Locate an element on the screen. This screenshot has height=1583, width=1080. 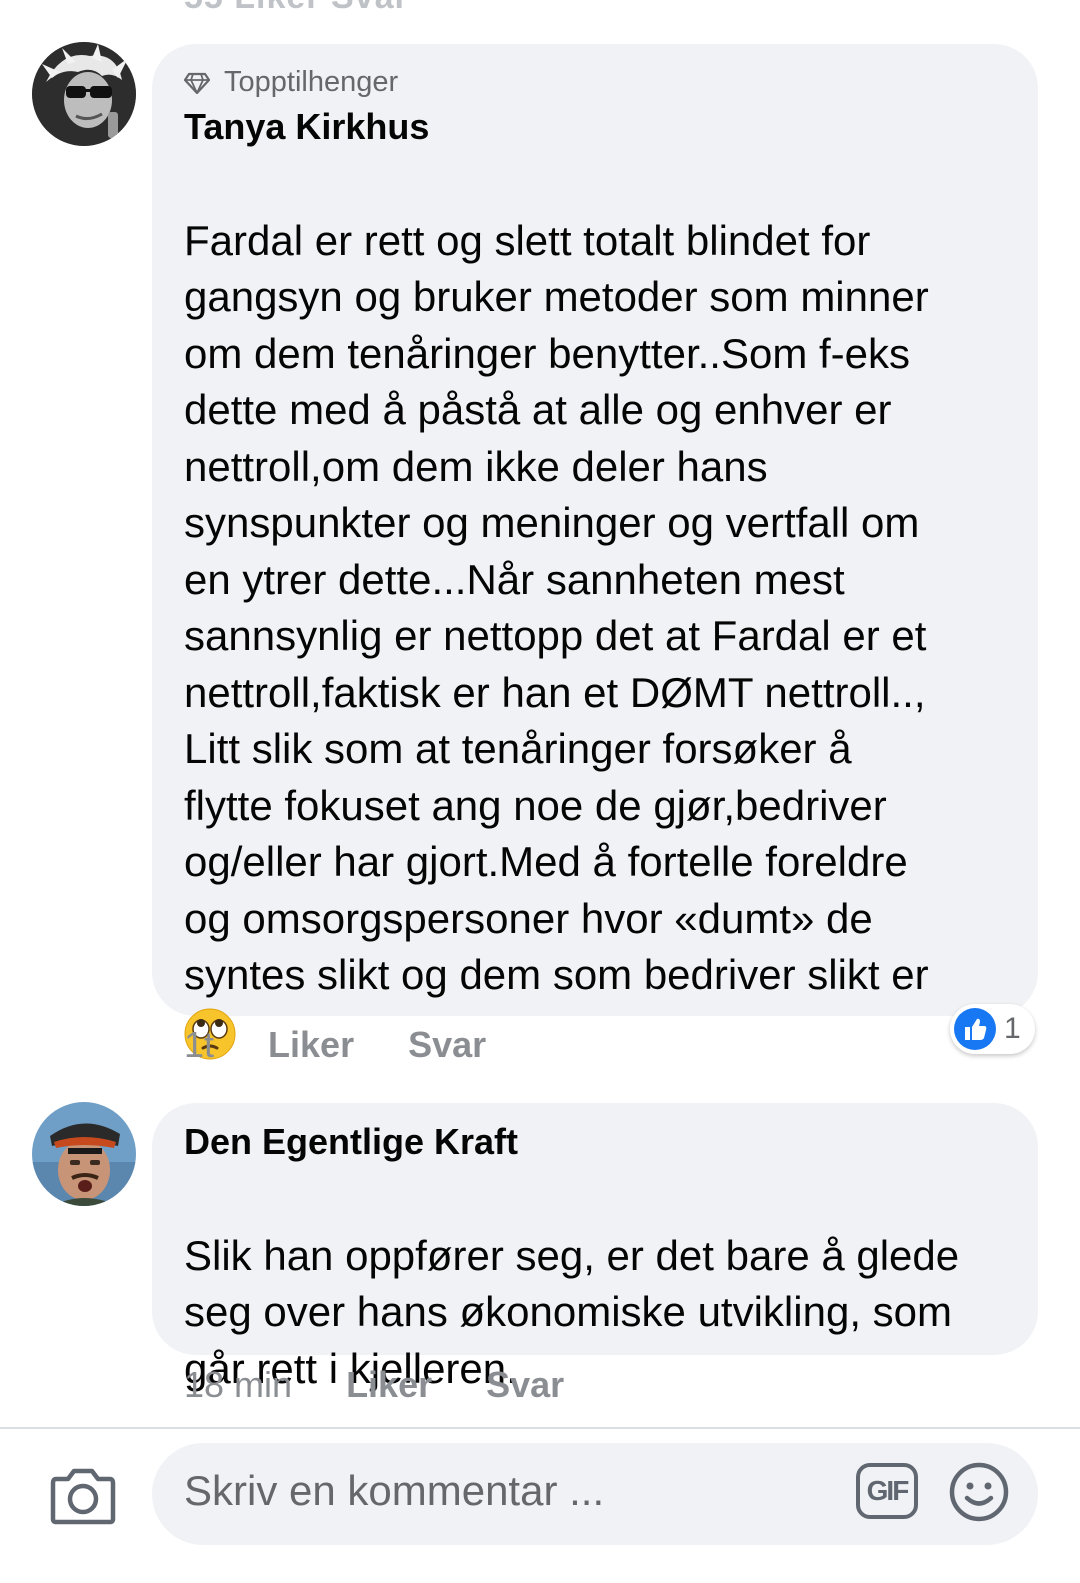
reaction-count: 1 is located at coordinates (1012, 1028).